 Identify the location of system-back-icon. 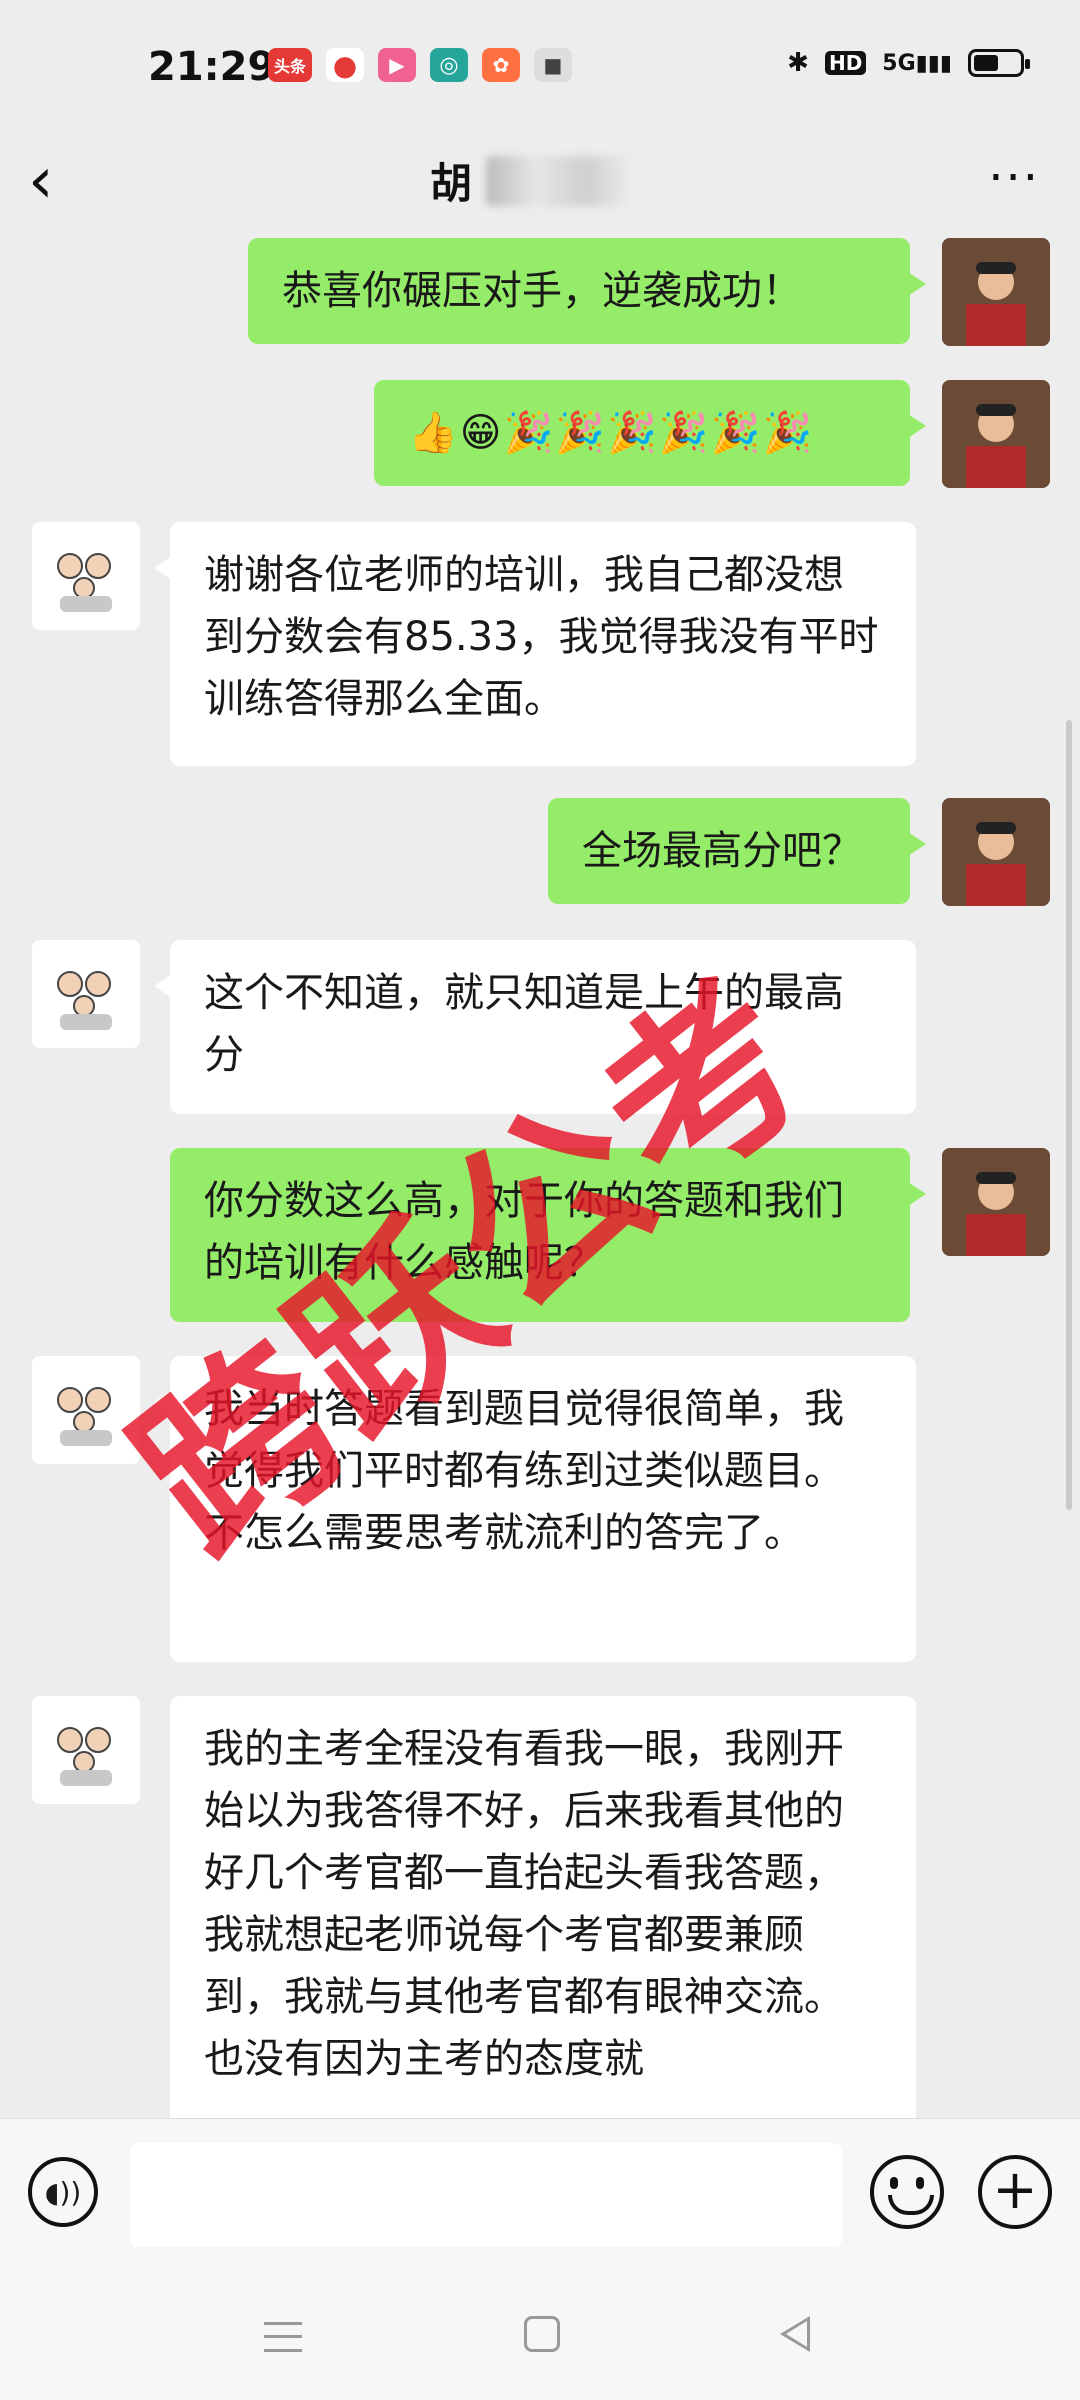
(795, 2334).